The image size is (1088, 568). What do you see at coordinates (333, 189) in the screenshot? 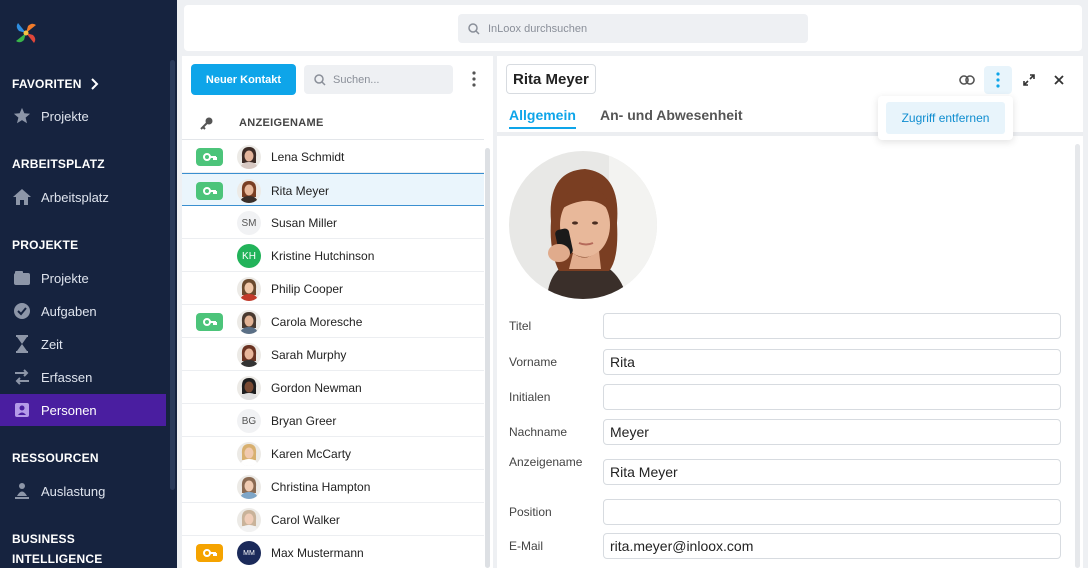
I see `contact-row: Rita Meyer` at bounding box center [333, 189].